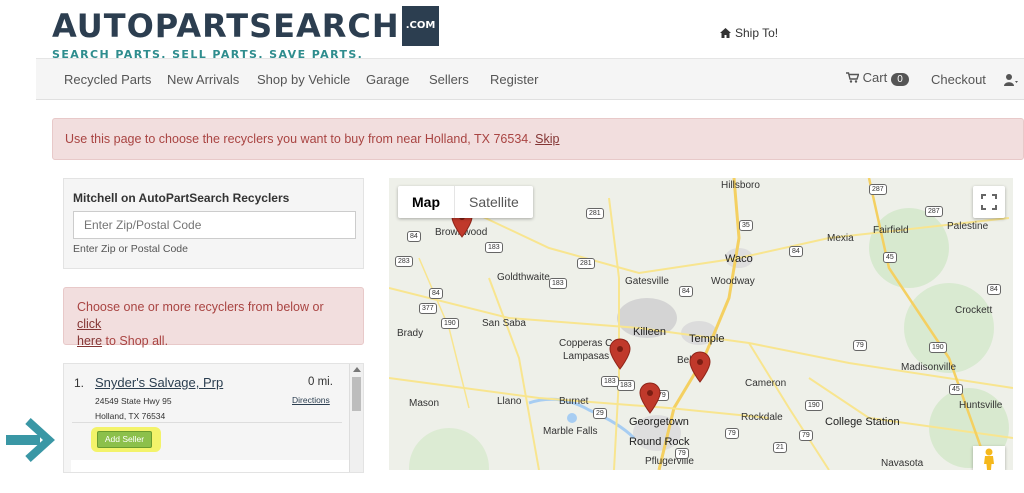 This screenshot has width=1024, height=493. What do you see at coordinates (133, 401) in the screenshot?
I see `recycler-address-line1: 24549 State Hwy 95` at bounding box center [133, 401].